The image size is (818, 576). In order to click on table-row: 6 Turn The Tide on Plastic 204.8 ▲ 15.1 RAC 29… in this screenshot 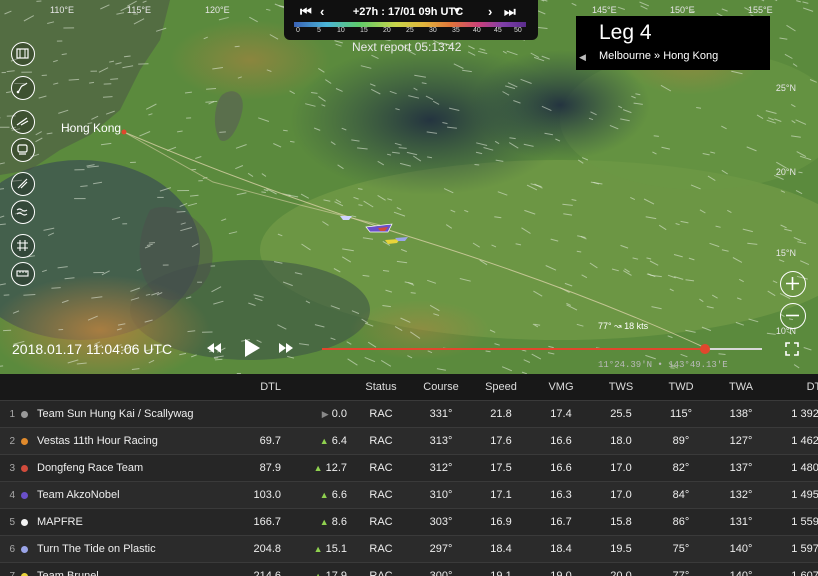, I will do `click(409, 549)`.